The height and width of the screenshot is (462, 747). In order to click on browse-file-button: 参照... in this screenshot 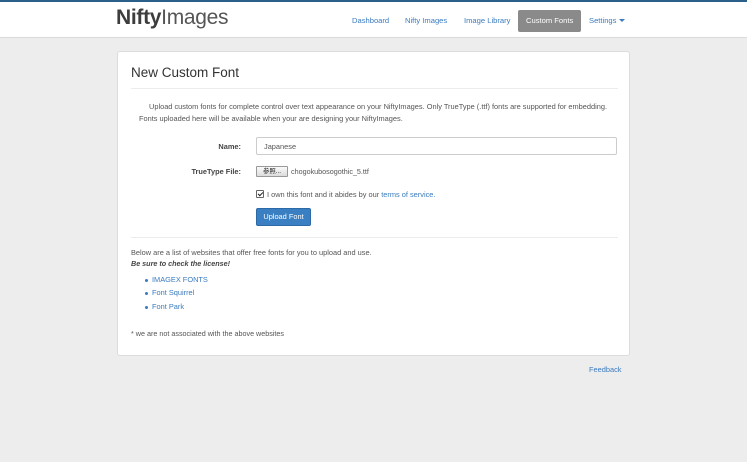, I will do `click(272, 171)`.